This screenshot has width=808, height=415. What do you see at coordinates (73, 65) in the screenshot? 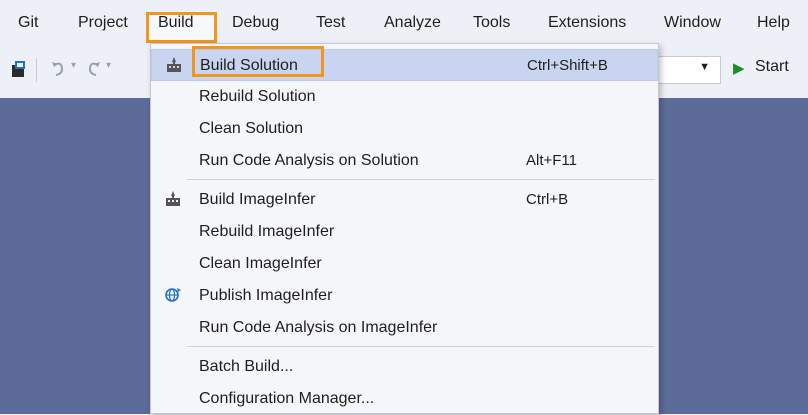
I see `undo-dropdown-icon: ▾` at bounding box center [73, 65].